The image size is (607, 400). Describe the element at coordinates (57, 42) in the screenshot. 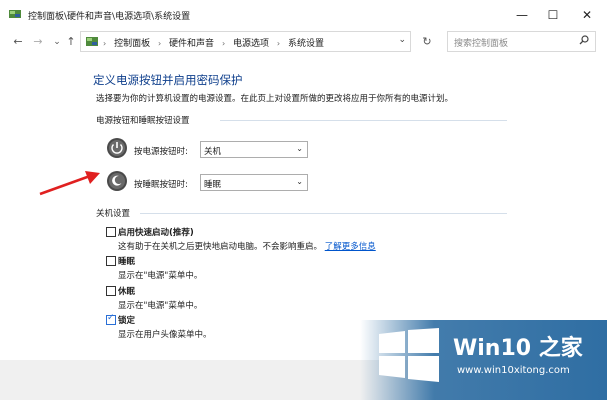

I see `recent-locations-icon: ⌄` at that location.